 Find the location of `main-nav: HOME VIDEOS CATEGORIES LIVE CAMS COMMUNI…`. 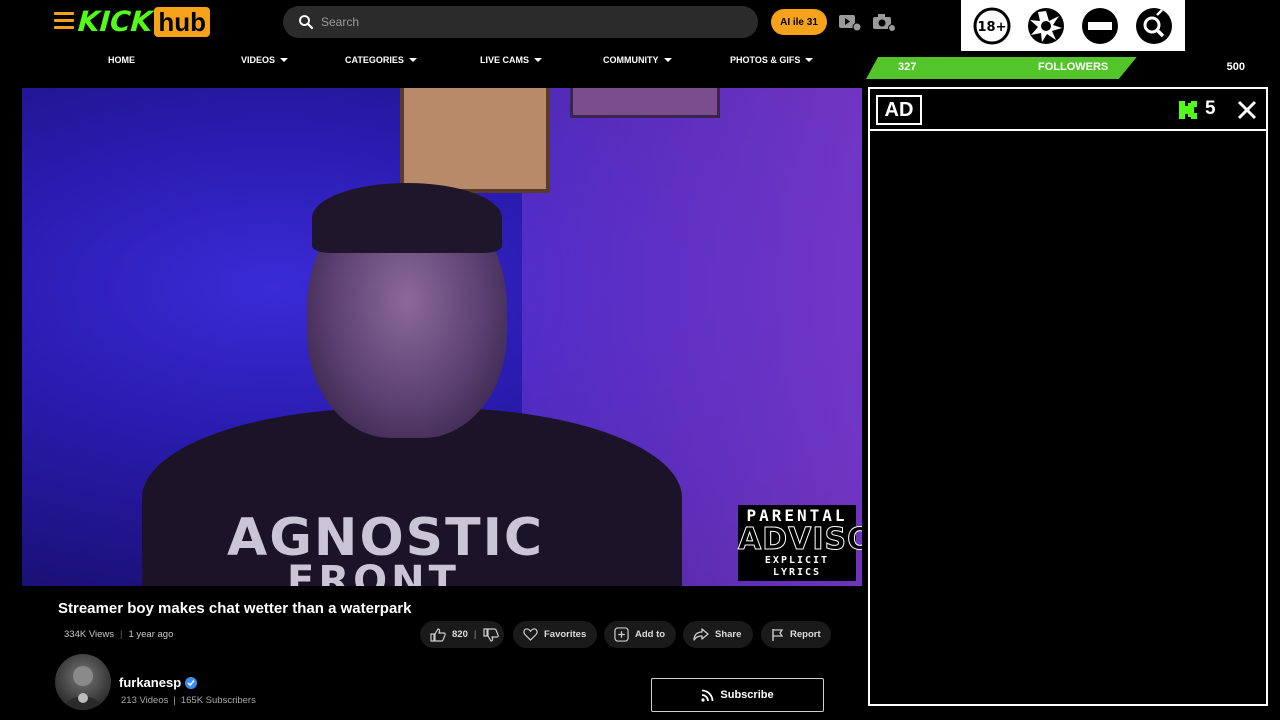

main-nav: HOME VIDEOS CATEGORIES LIVE CAMS COMMUNI… is located at coordinates (433, 61).